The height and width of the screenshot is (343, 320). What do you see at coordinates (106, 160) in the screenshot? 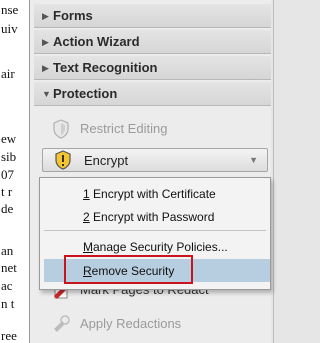
I see `encrypt-label: Encrypt` at bounding box center [106, 160].